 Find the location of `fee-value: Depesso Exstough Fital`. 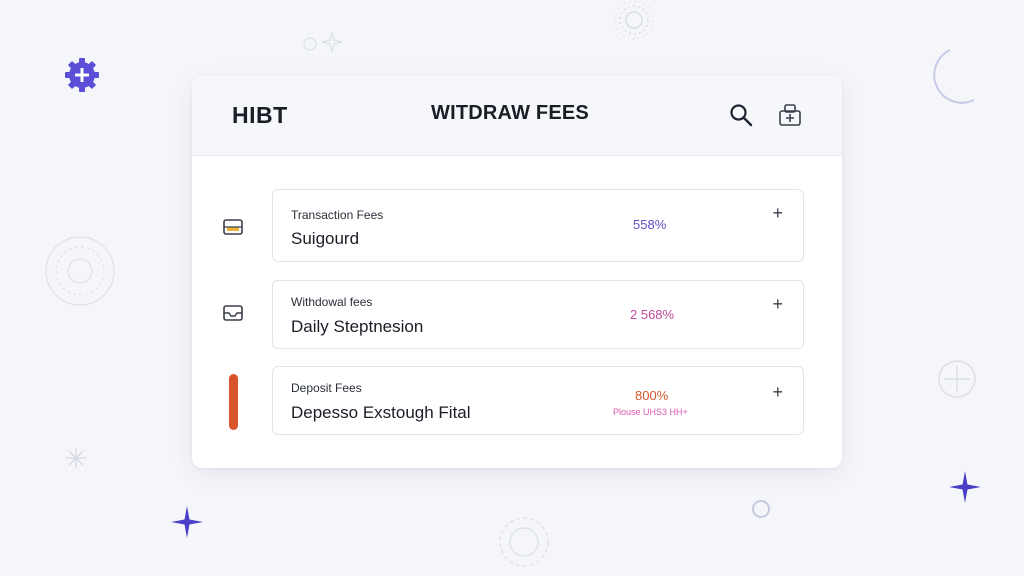

fee-value: Depesso Exstough Fital is located at coordinates (381, 412).